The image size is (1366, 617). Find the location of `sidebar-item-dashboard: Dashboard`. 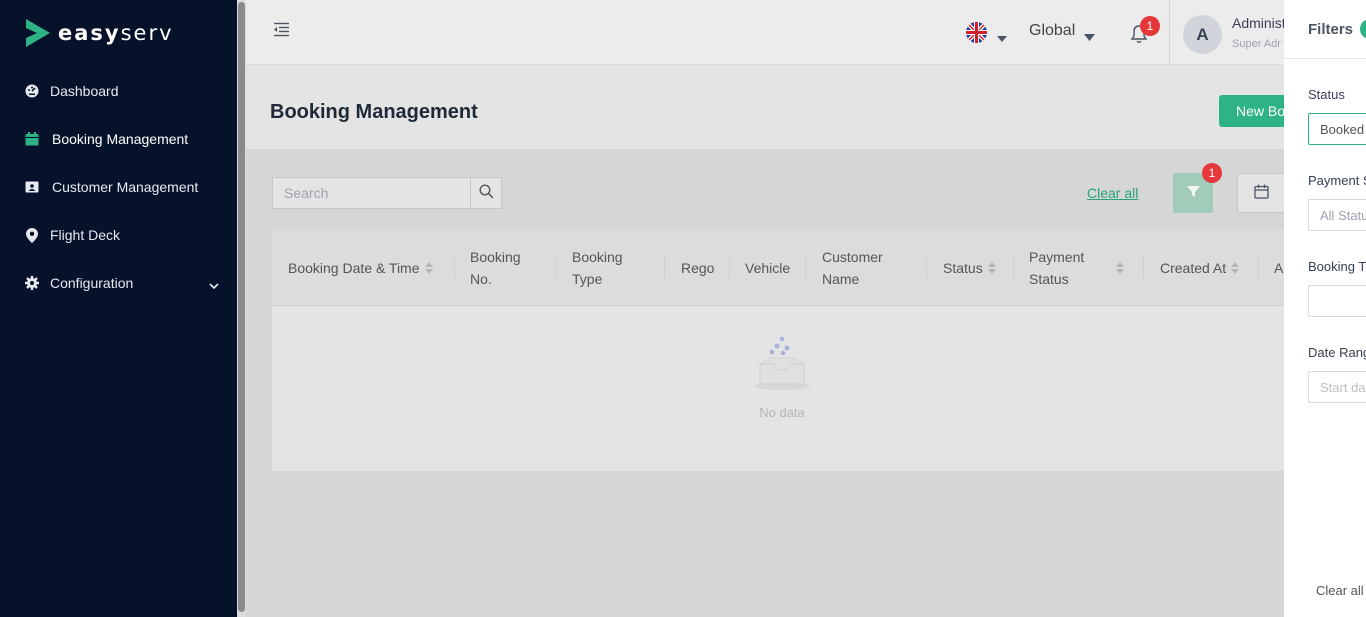

sidebar-item-dashboard: Dashboard is located at coordinates (118, 91).